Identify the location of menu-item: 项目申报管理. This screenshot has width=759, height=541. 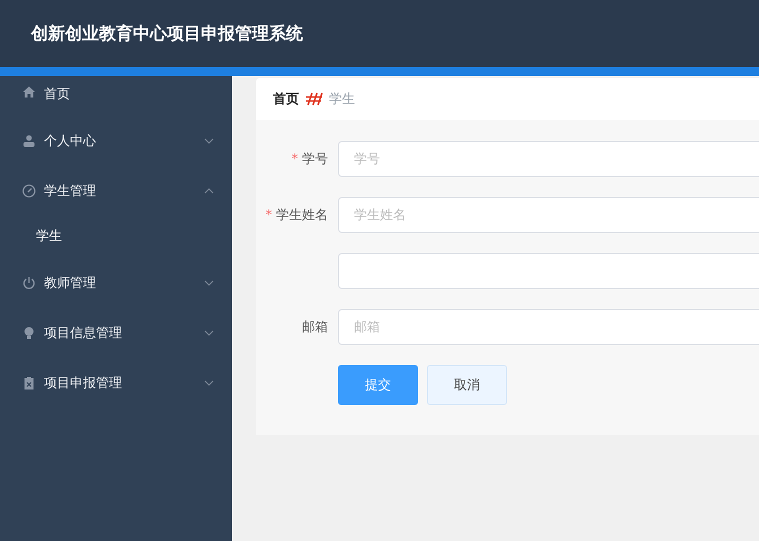
(116, 383).